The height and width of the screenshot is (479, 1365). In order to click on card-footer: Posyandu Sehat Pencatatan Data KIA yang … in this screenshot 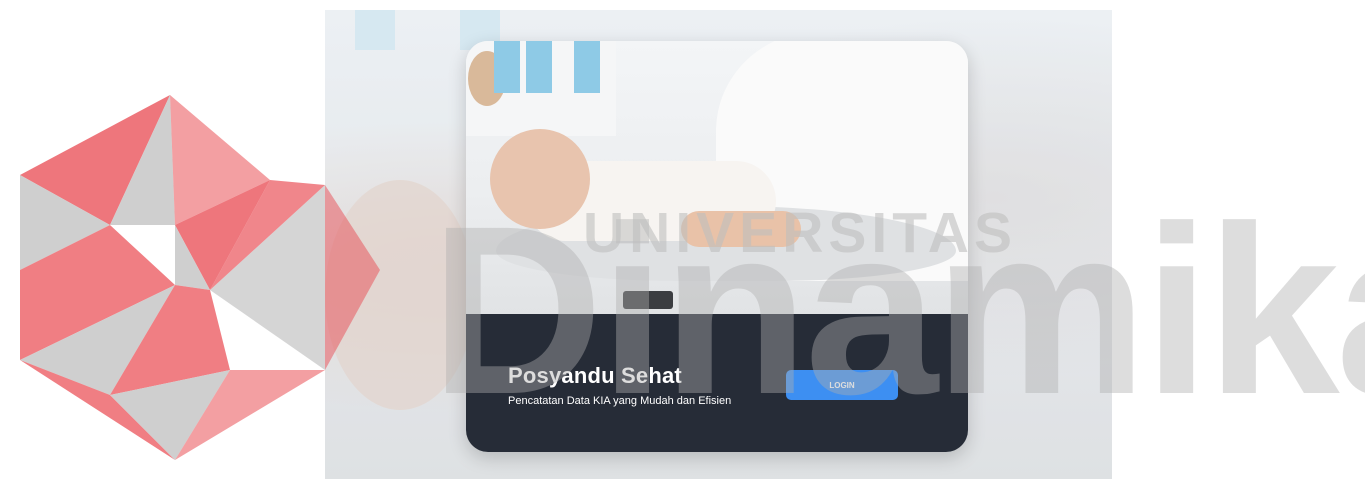, I will do `click(717, 383)`.